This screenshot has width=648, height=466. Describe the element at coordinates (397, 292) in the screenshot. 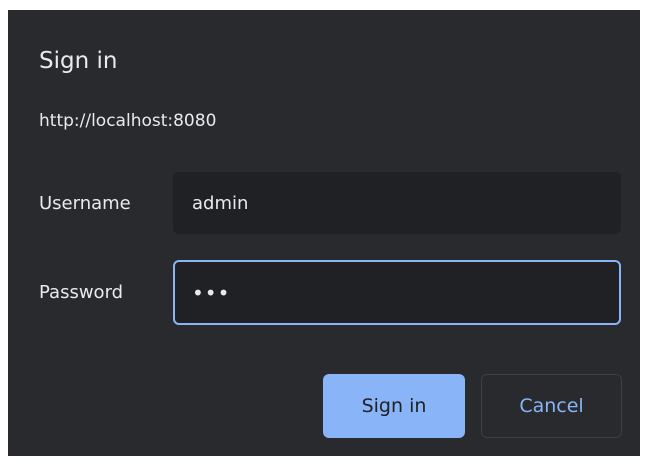

I see `password-input` at that location.